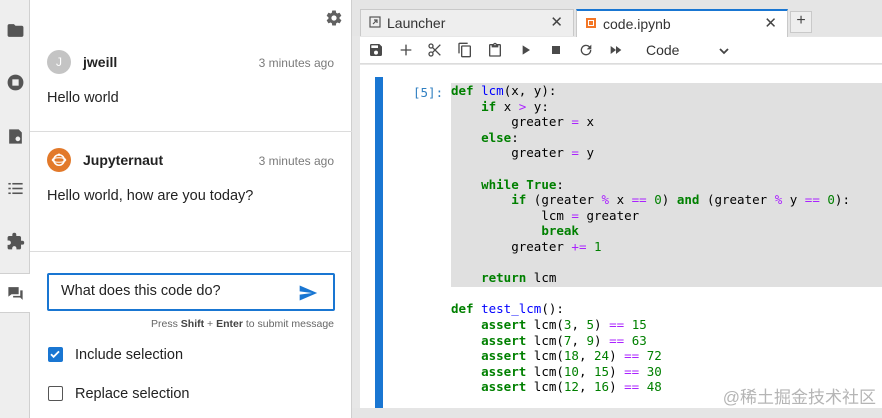  I want to click on watermark: @稀土掘金技术社区, so click(799, 397).